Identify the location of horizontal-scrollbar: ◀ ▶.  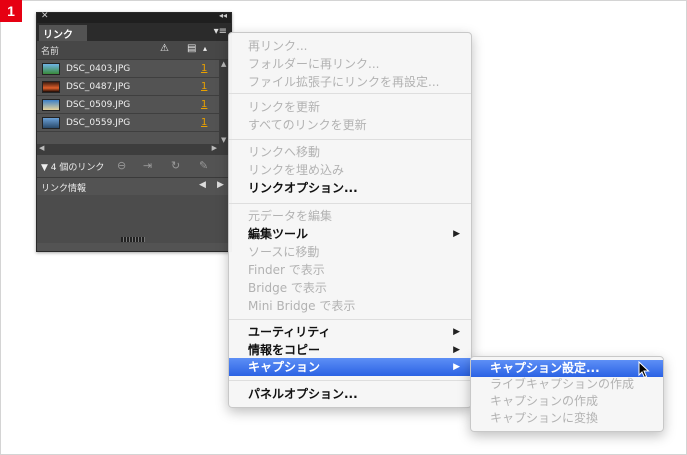
(134, 149).